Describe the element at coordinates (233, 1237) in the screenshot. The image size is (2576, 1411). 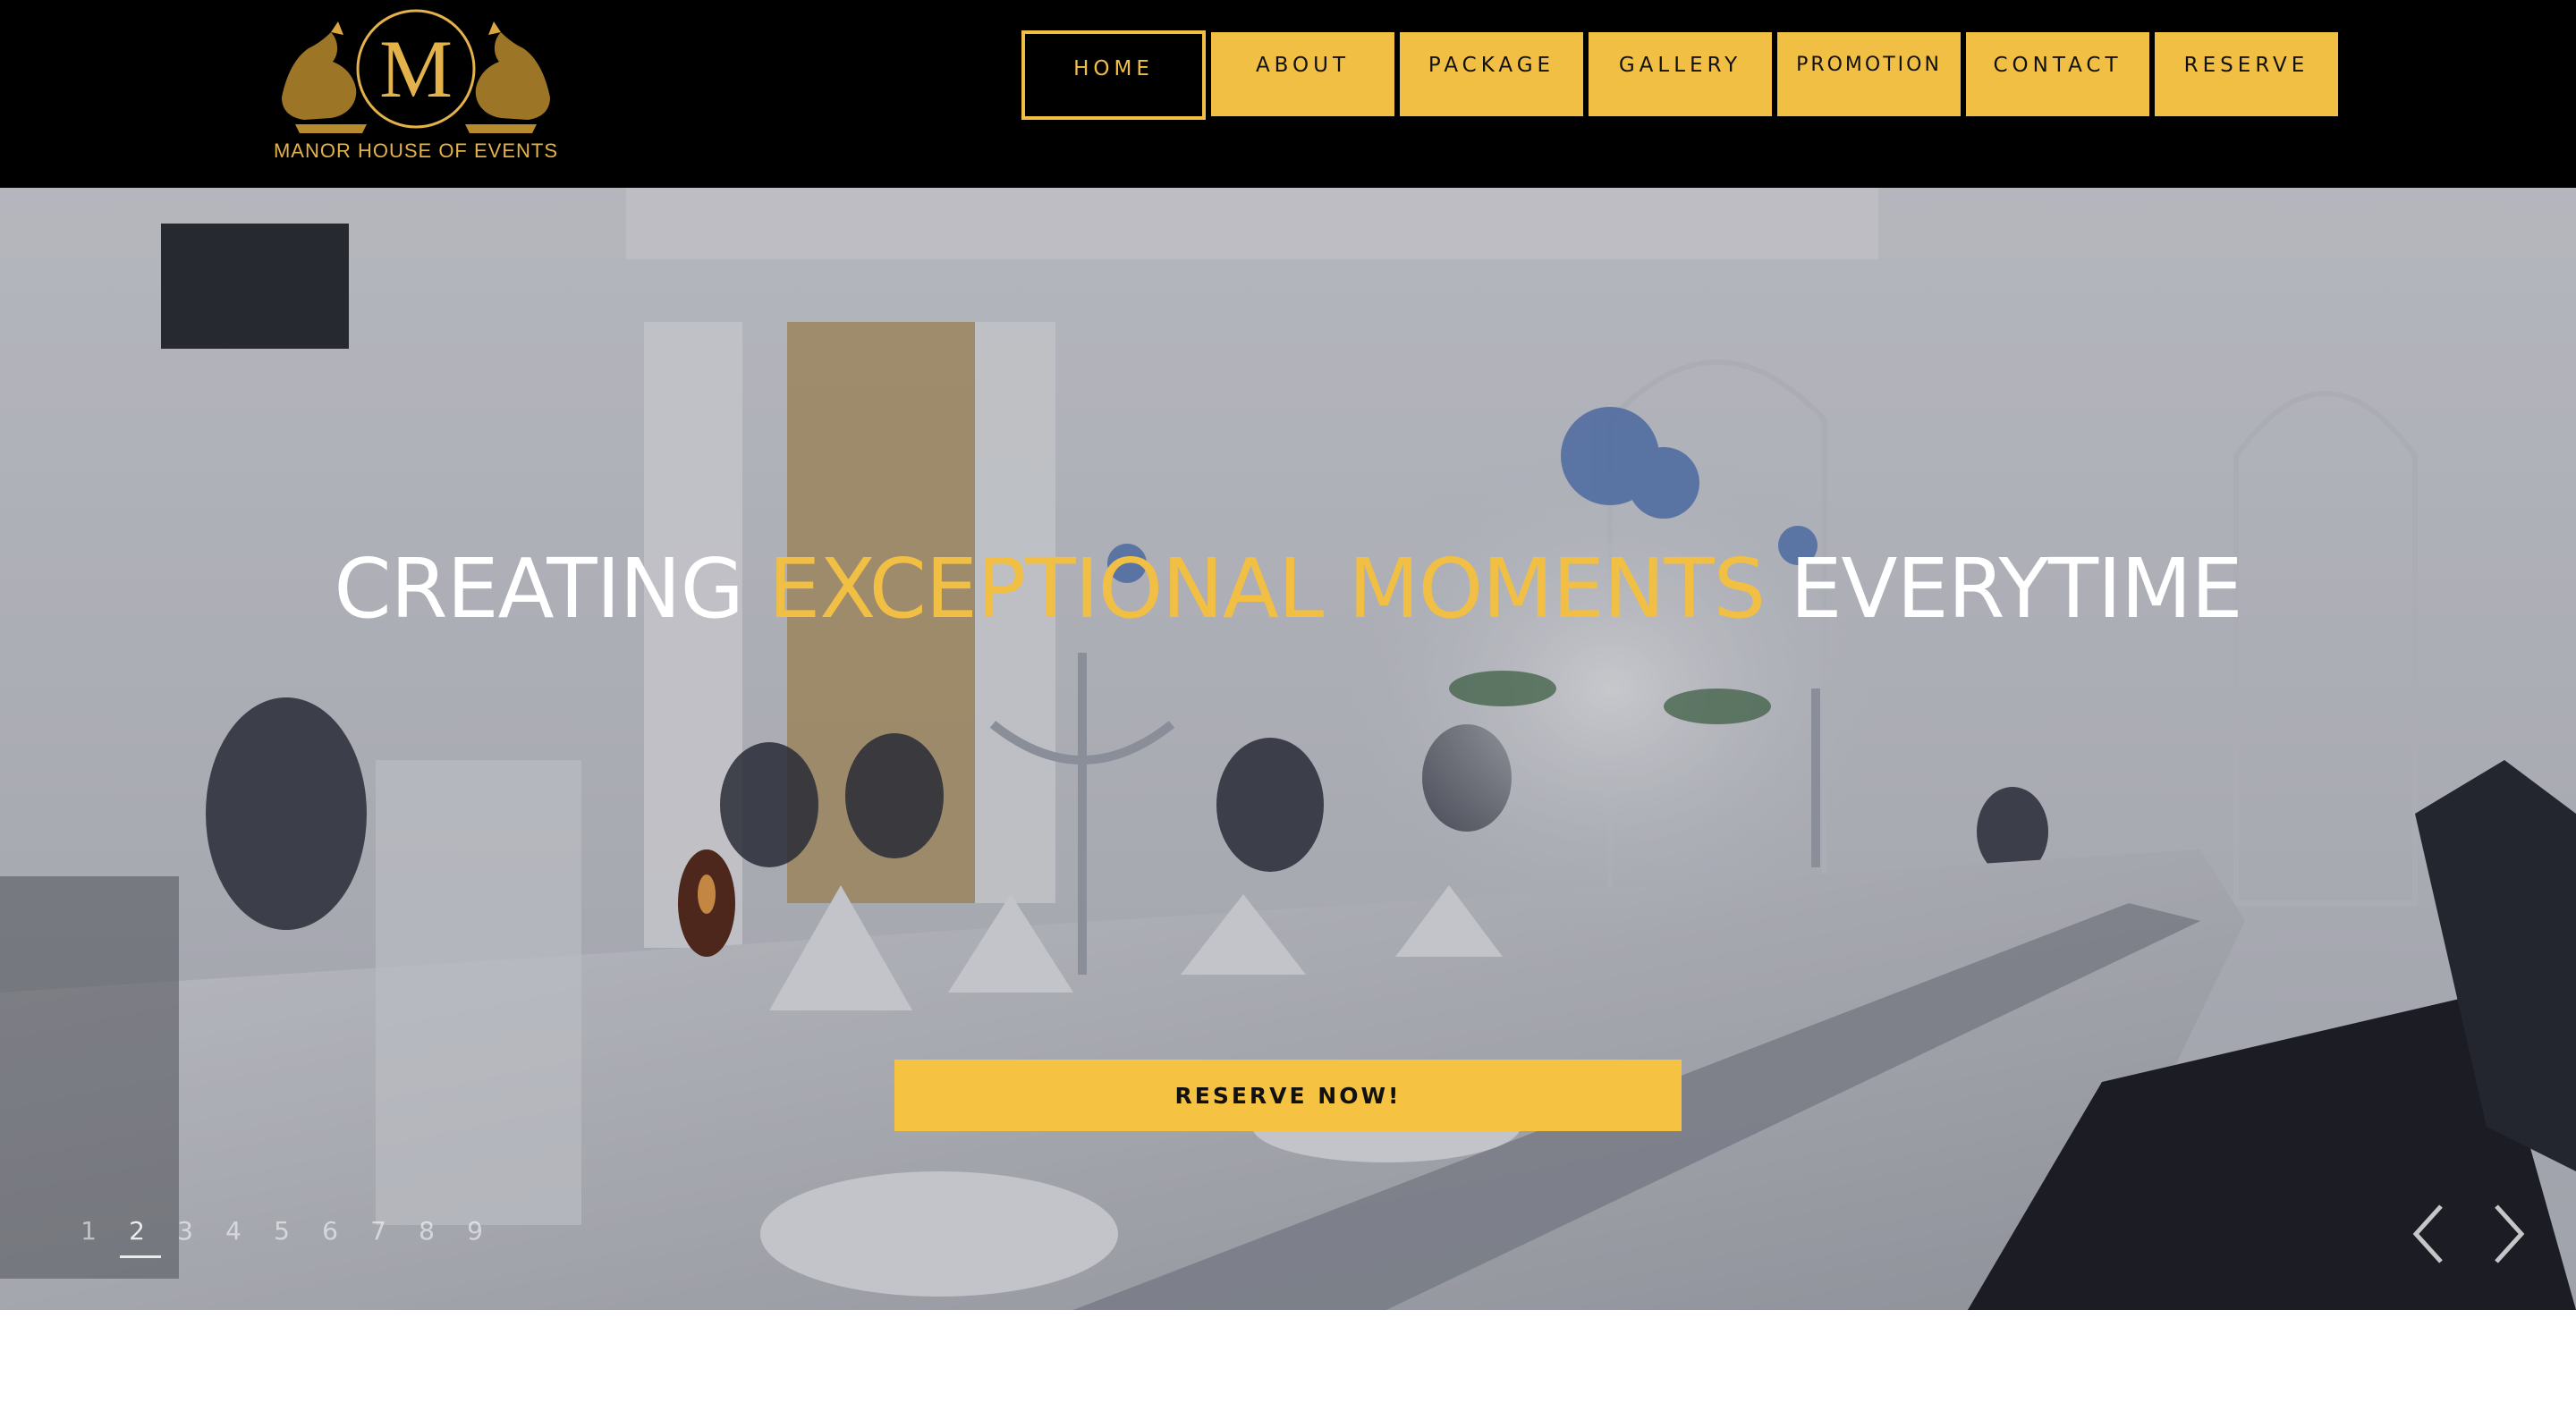
I see `slide-dot-4: 4` at that location.